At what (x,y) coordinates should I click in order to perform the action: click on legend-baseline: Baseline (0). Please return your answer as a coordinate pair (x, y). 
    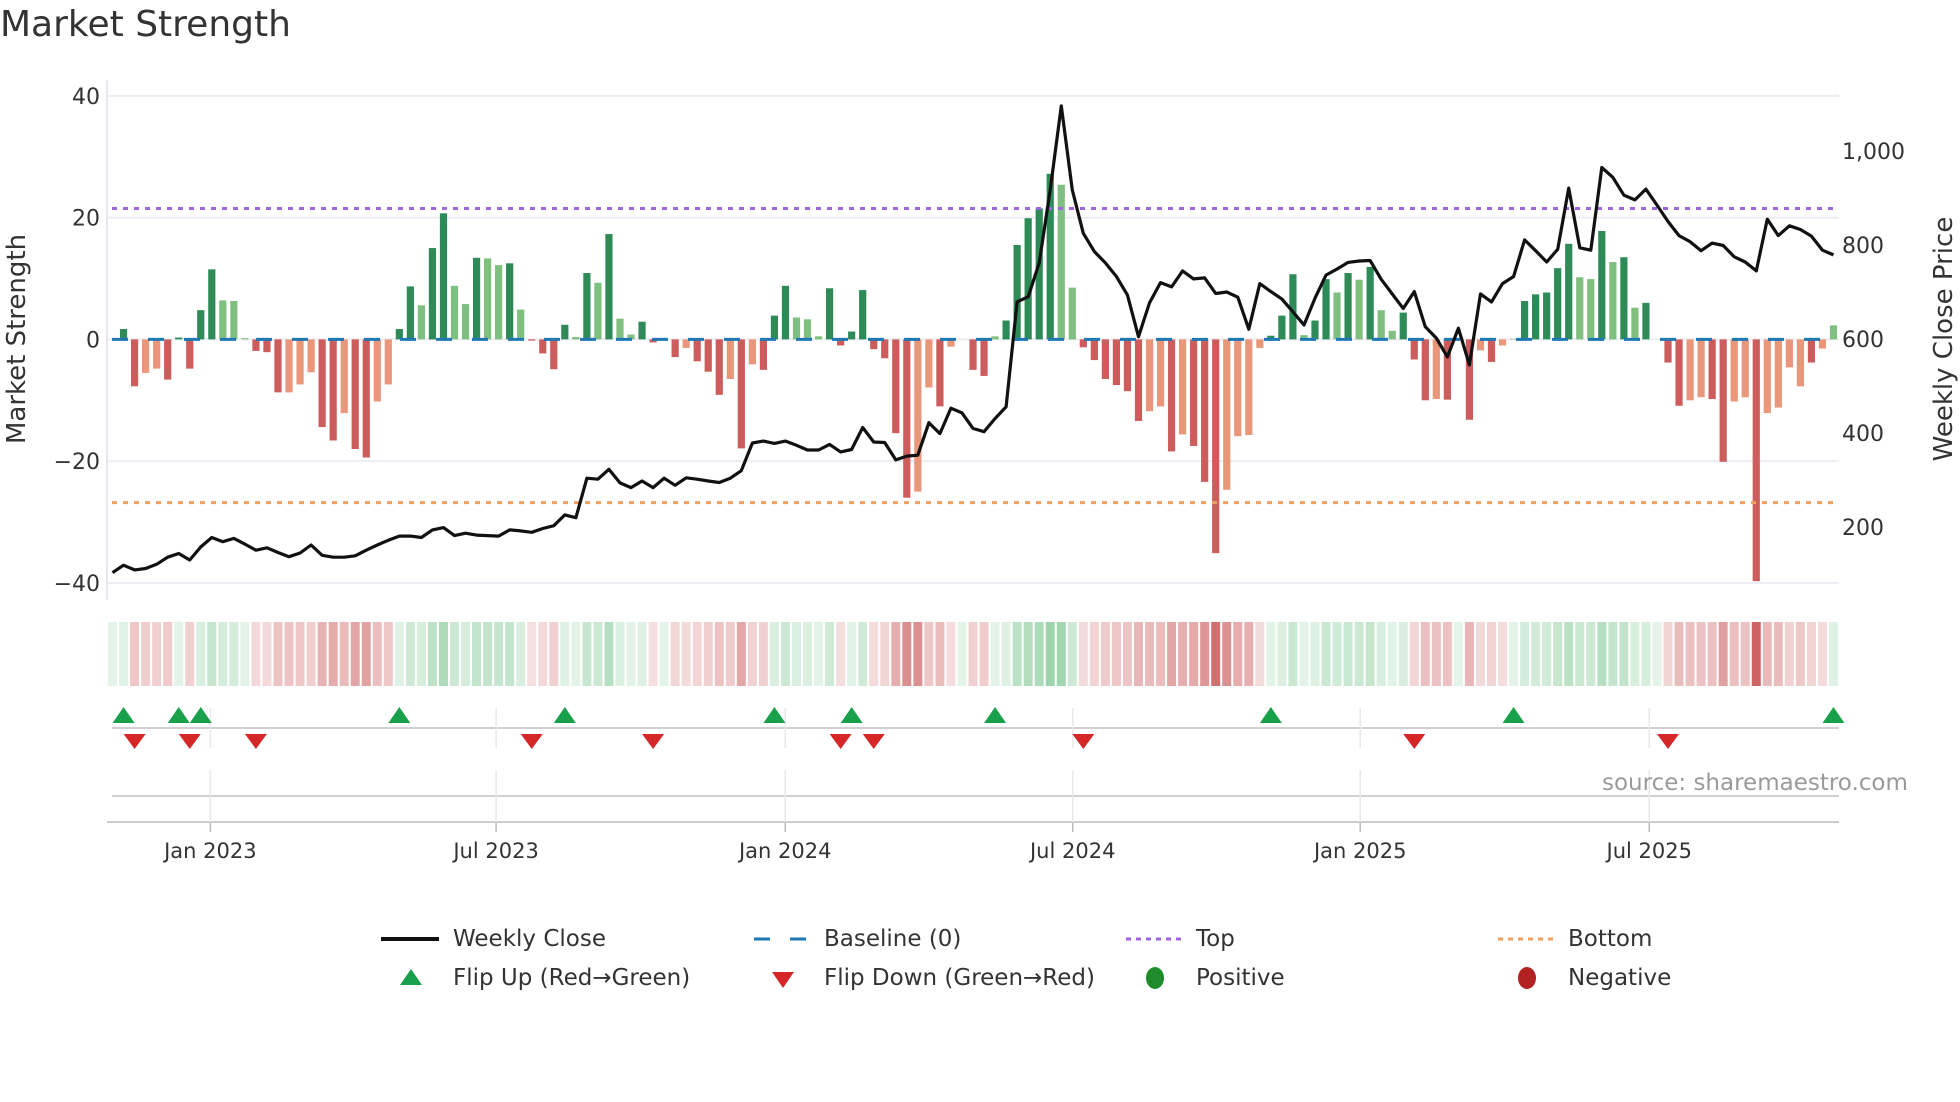
    Looking at the image, I should click on (857, 939).